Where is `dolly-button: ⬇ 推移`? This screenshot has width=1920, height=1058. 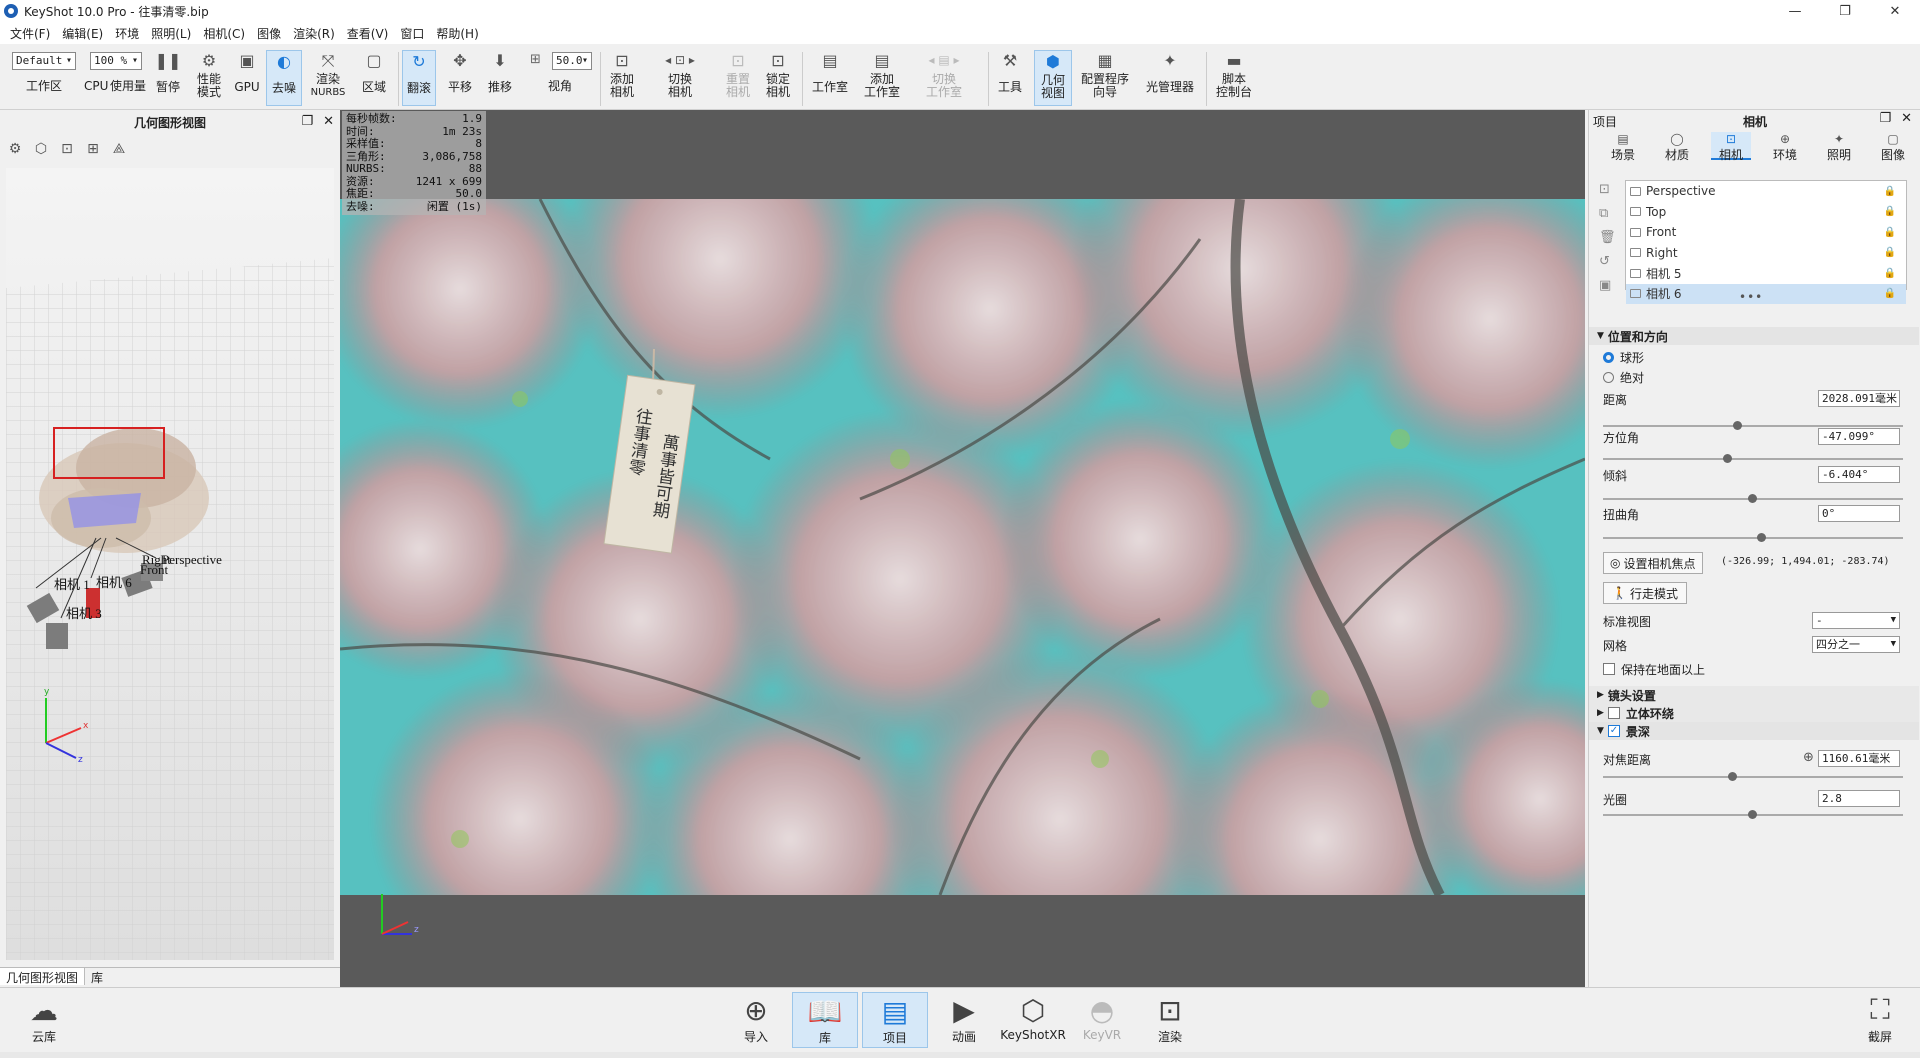 dolly-button: ⬇ 推移 is located at coordinates (500, 72).